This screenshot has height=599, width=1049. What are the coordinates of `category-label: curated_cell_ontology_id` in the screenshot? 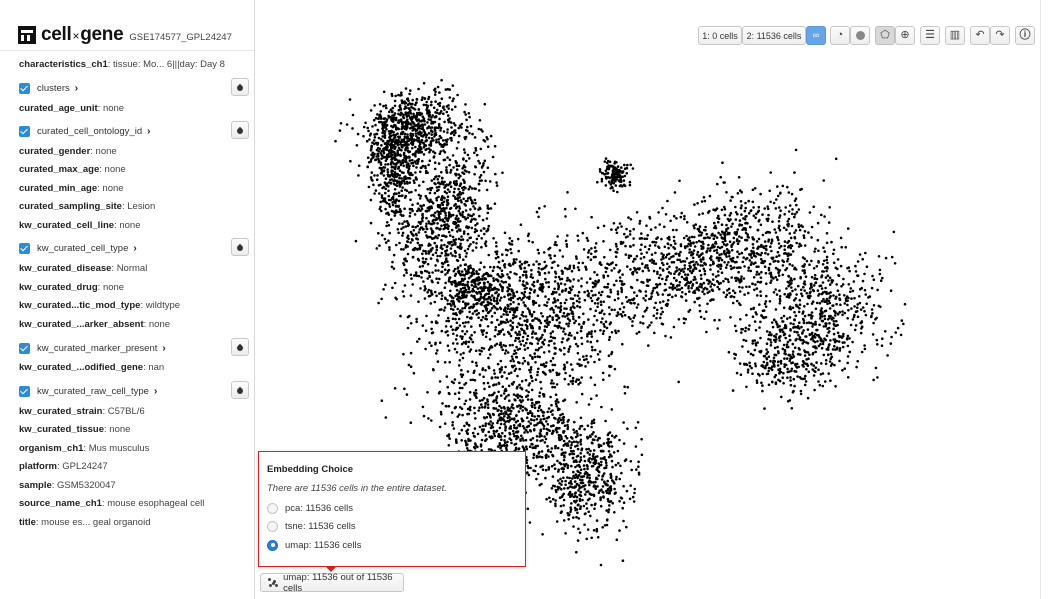 It's located at (89, 131).